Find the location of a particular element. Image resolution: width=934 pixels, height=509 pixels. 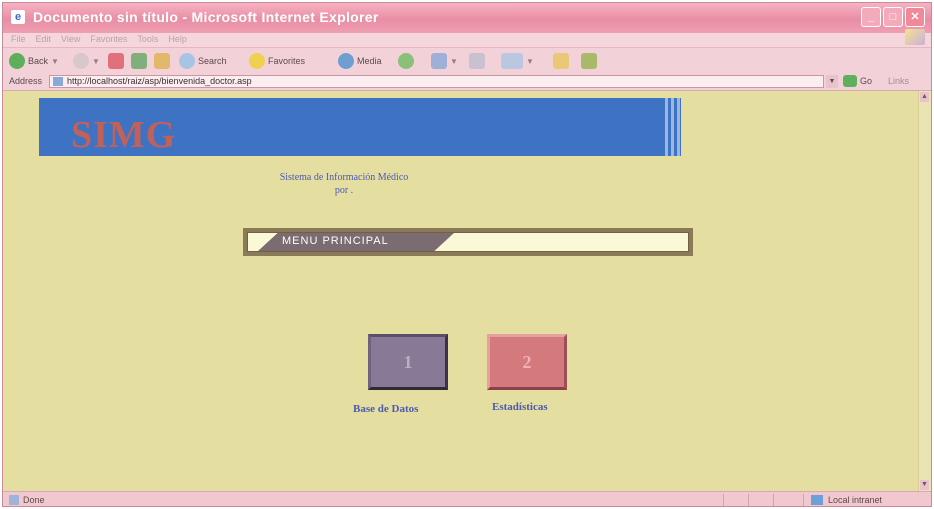

menu-title: MENU PRINCIPAL is located at coordinates (335, 241).